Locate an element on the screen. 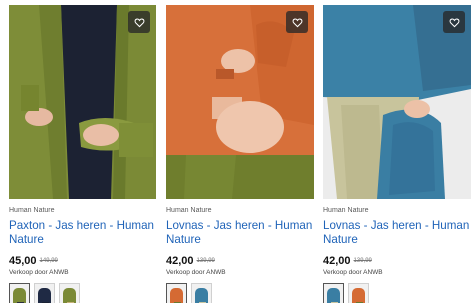 Image resolution: width=475 pixels, height=303 pixels. current-price: 45,00 is located at coordinates (23, 261).